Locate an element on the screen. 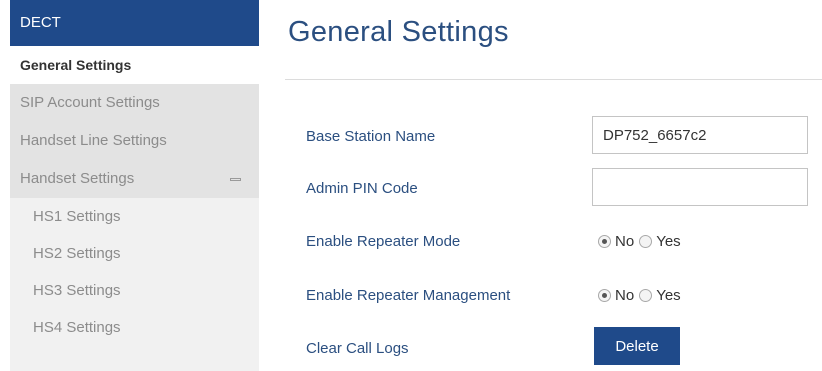  sidebar-header-dect: DECT is located at coordinates (134, 23).